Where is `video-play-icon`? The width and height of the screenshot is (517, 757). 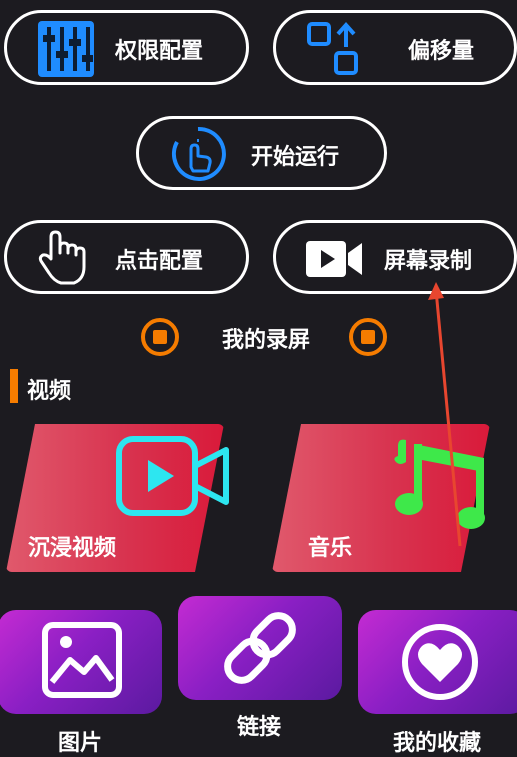
video-play-icon is located at coordinates (172, 476).